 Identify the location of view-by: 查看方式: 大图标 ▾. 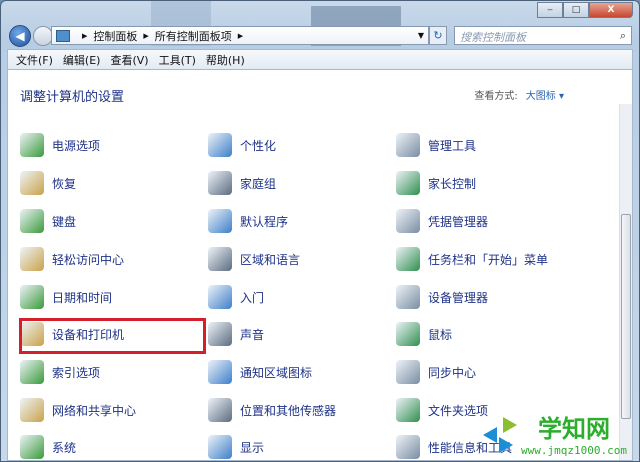
(519, 94).